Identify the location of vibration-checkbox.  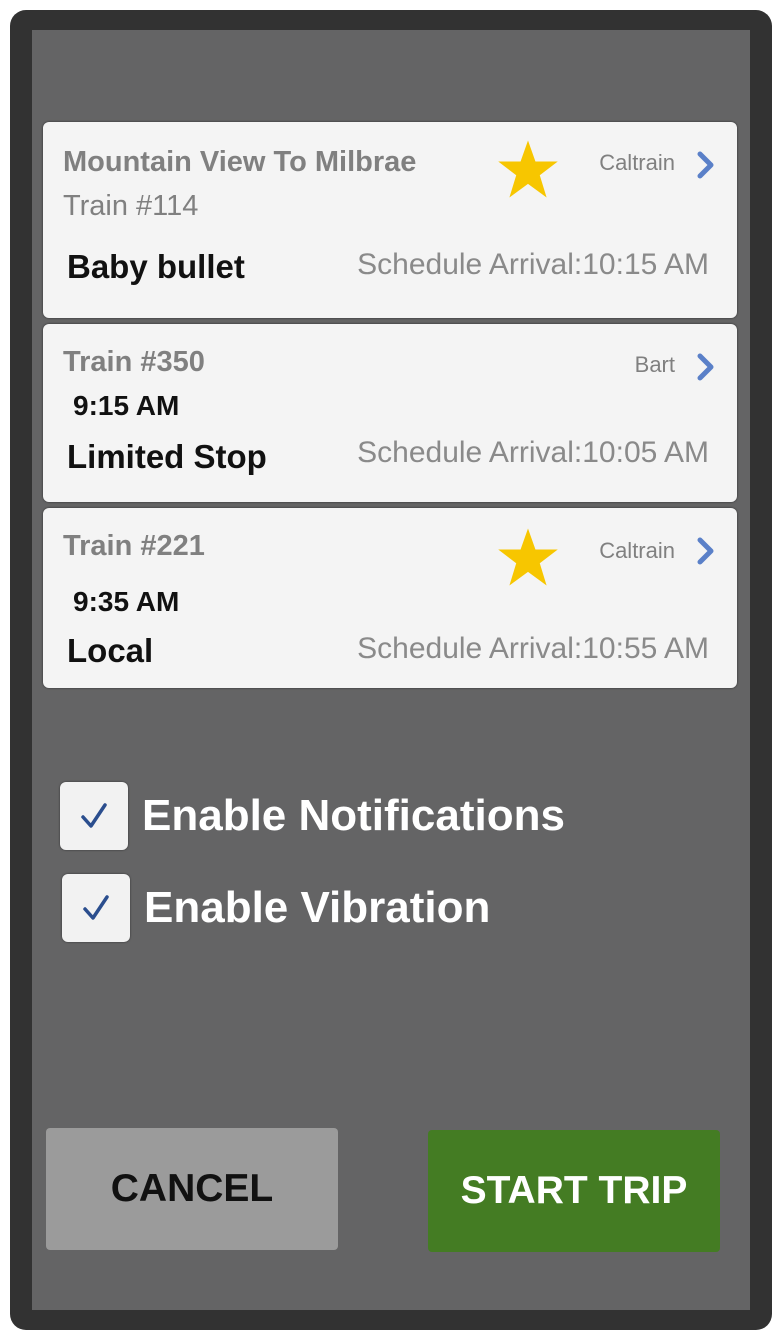
(96, 908).